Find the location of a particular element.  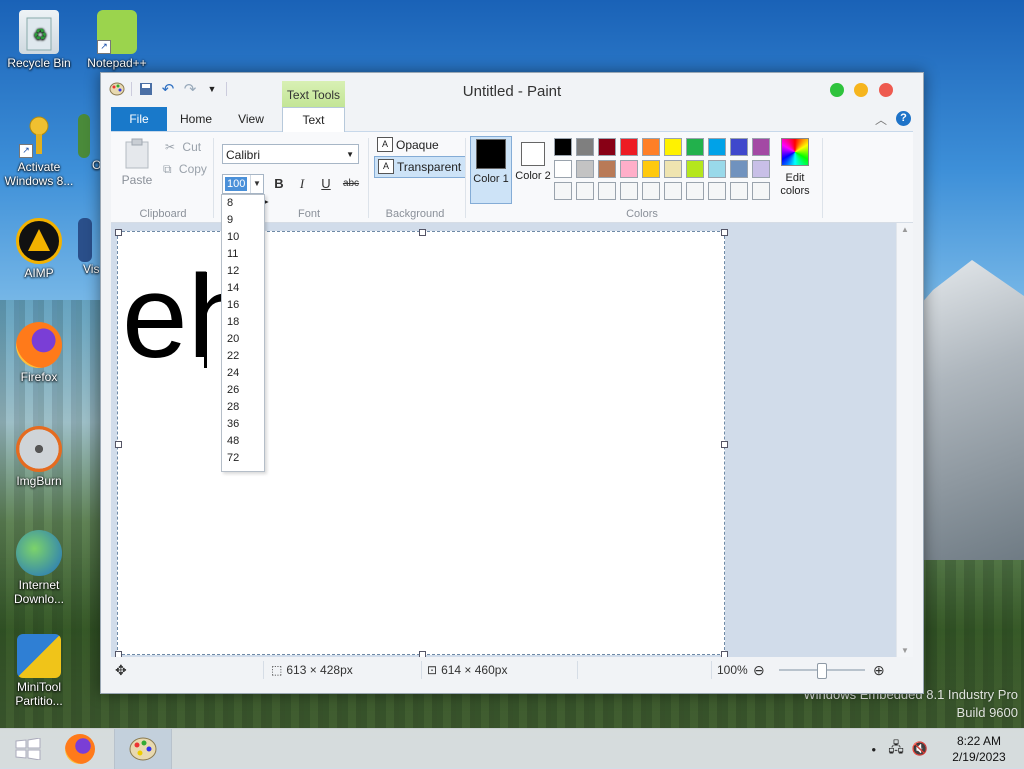

strikethrough-button: abc is located at coordinates (351, 184).